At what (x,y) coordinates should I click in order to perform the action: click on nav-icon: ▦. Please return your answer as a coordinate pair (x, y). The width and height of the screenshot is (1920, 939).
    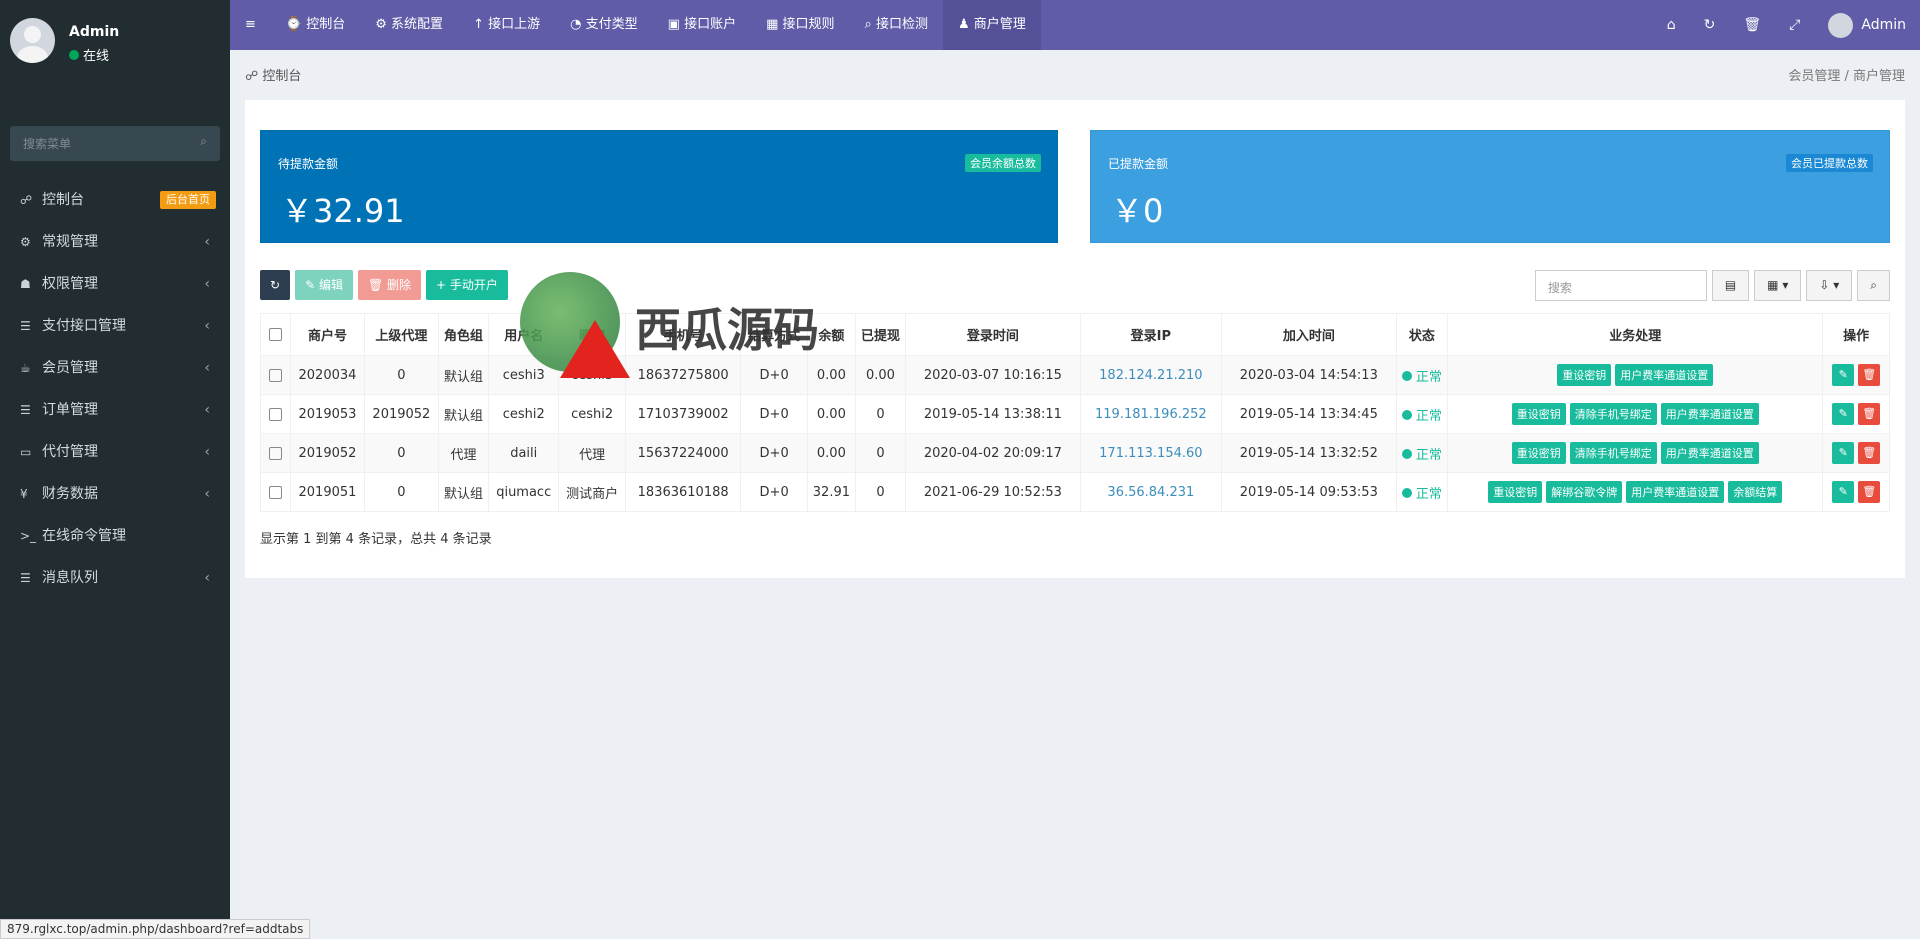
    Looking at the image, I should click on (772, 24).